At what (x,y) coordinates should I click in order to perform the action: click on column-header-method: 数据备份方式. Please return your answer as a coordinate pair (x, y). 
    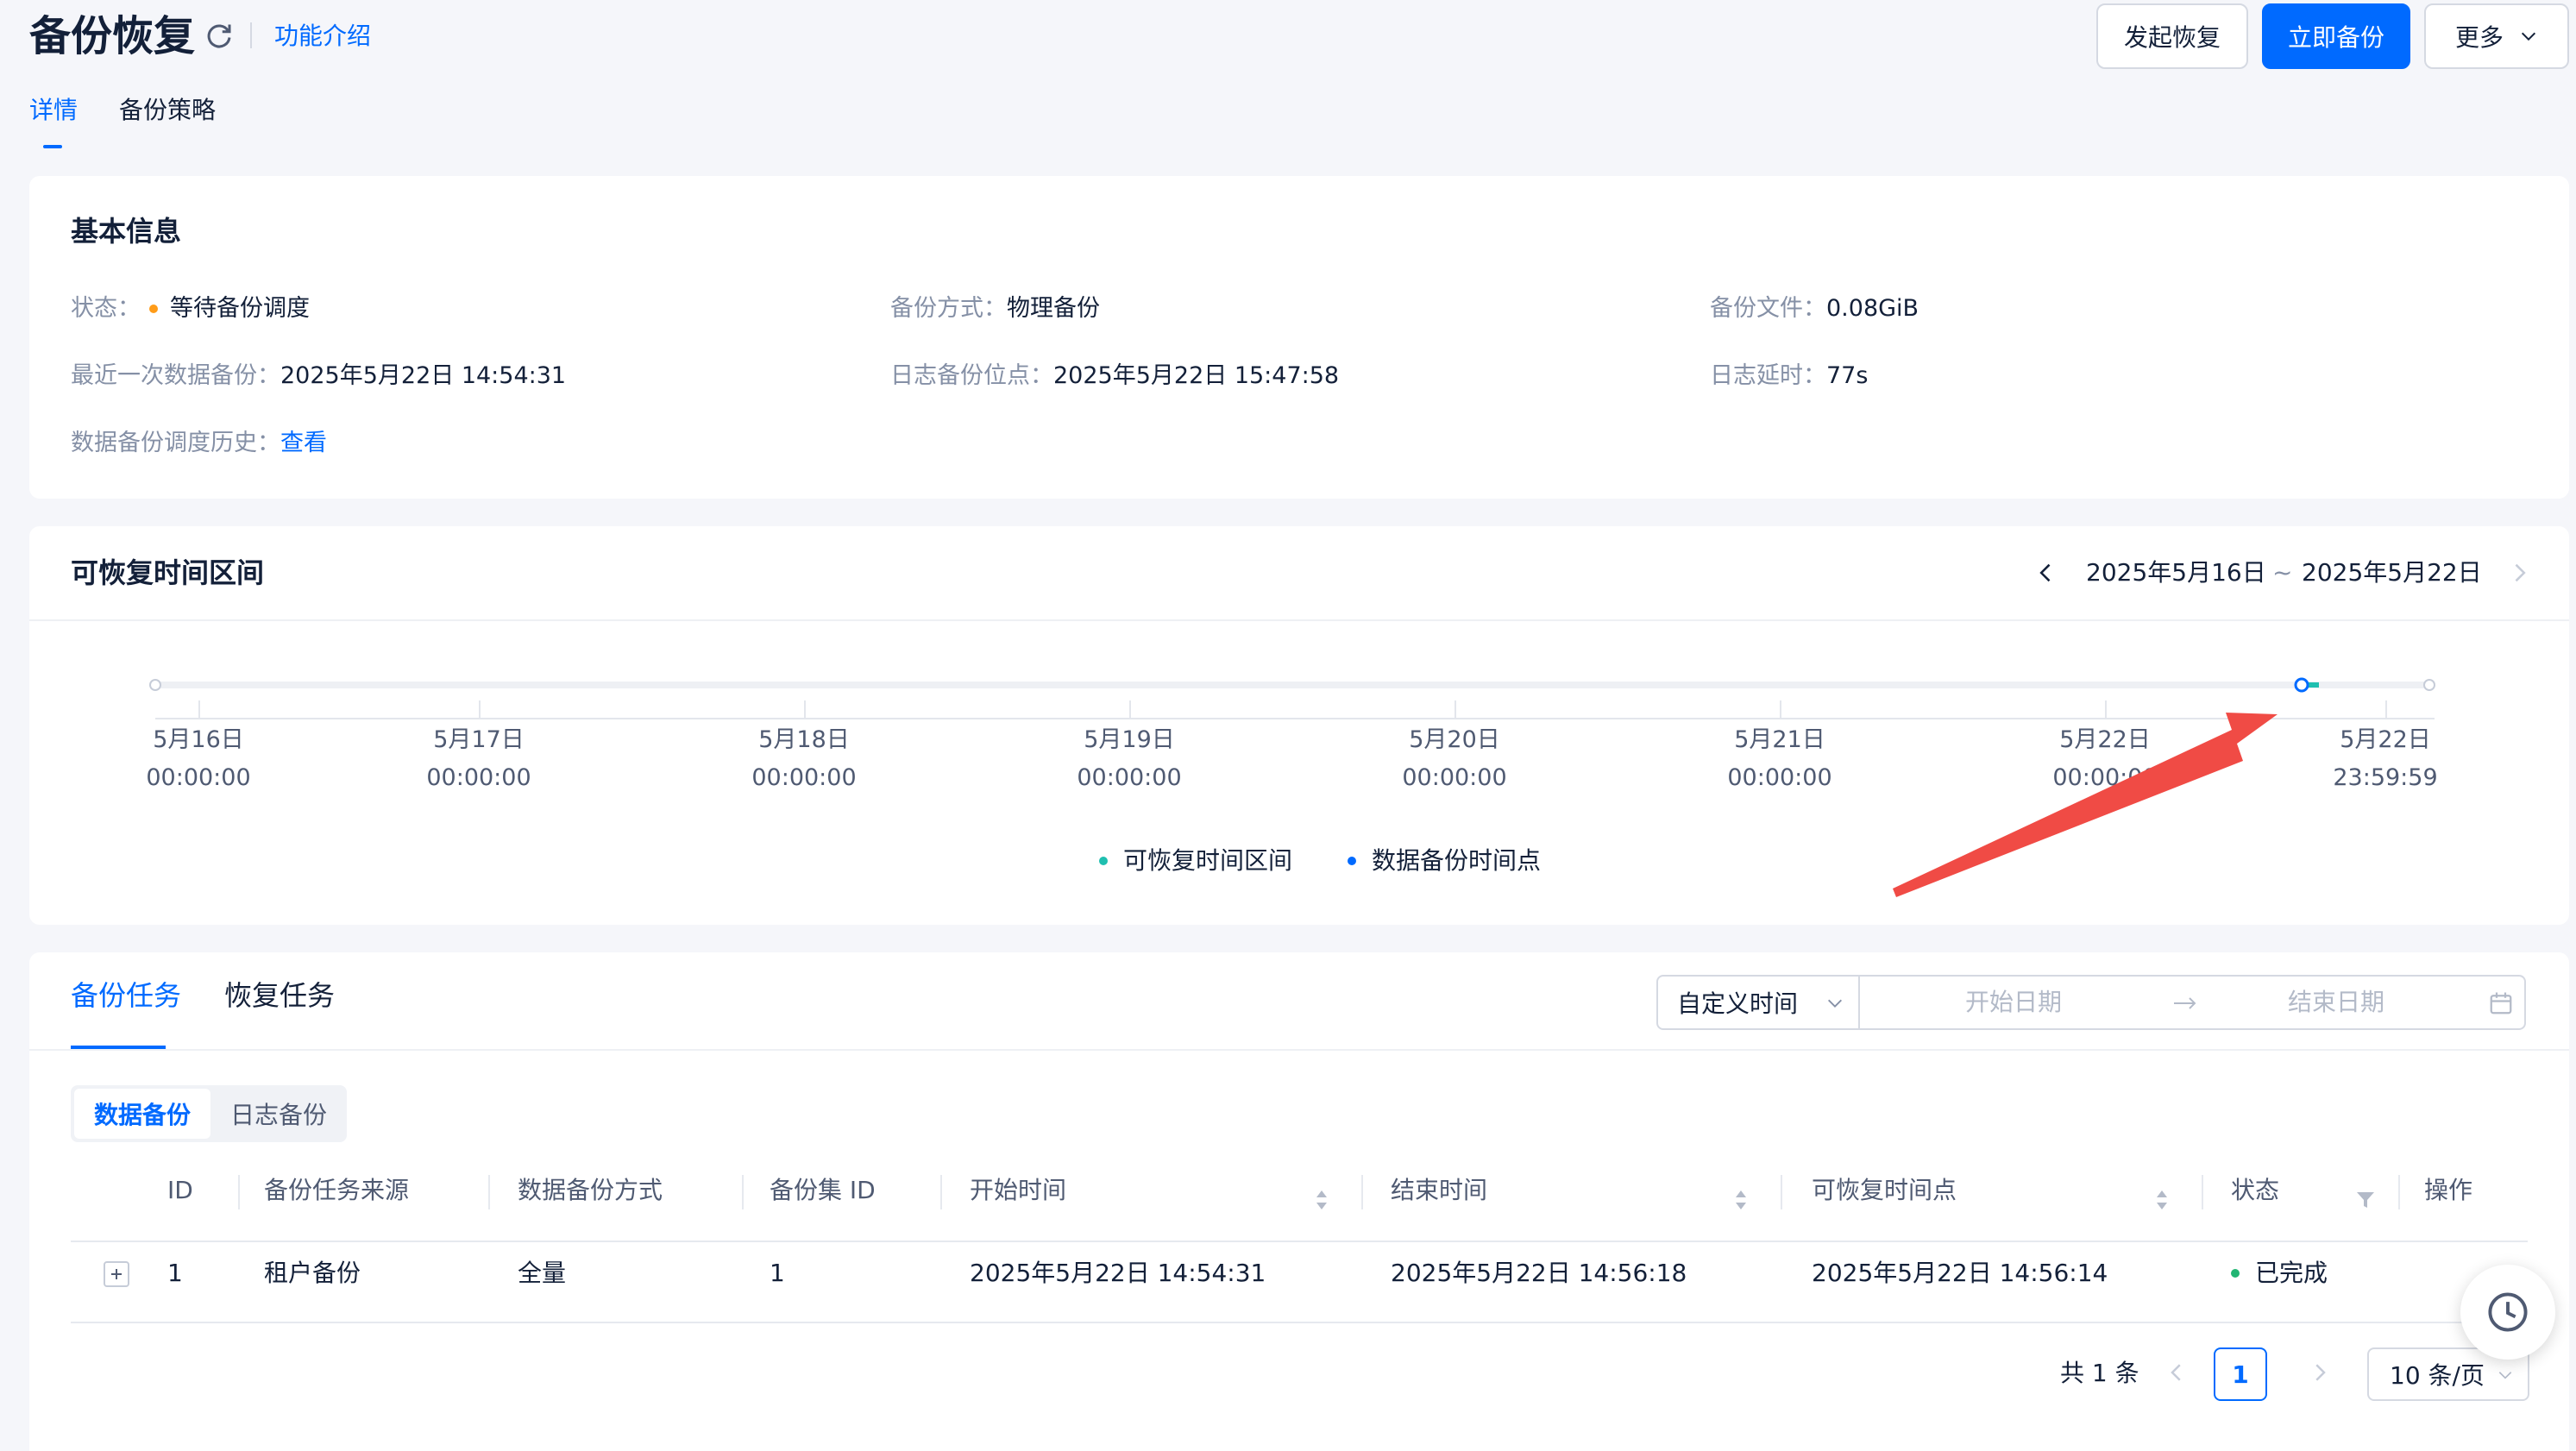
    Looking at the image, I should click on (590, 1190).